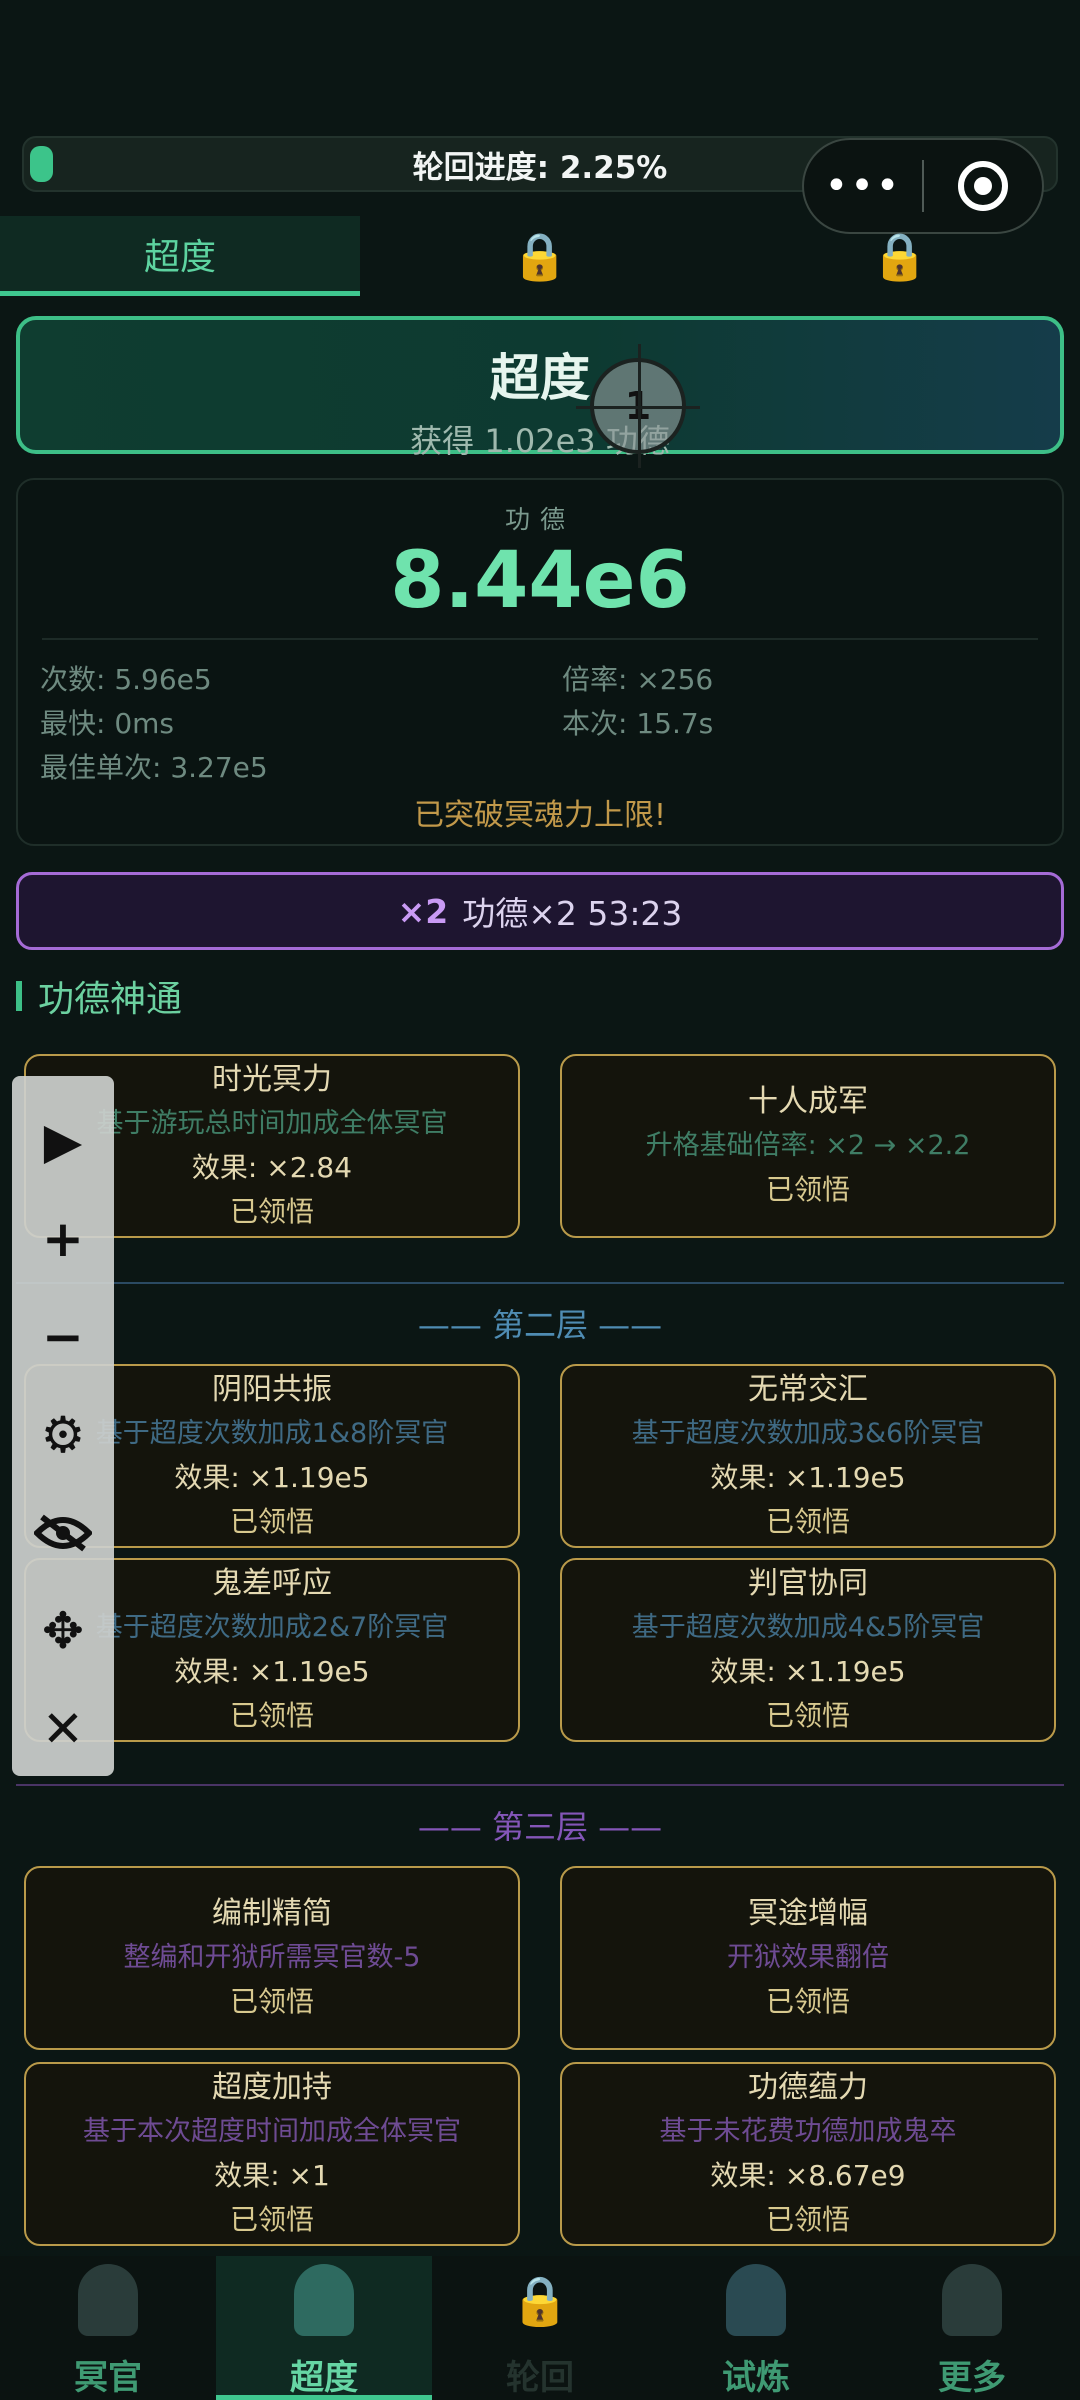 The height and width of the screenshot is (2400, 1080). What do you see at coordinates (808, 1433) in the screenshot?
I see `skill-desc: 基于超度次数加成3&6阶冥官` at bounding box center [808, 1433].